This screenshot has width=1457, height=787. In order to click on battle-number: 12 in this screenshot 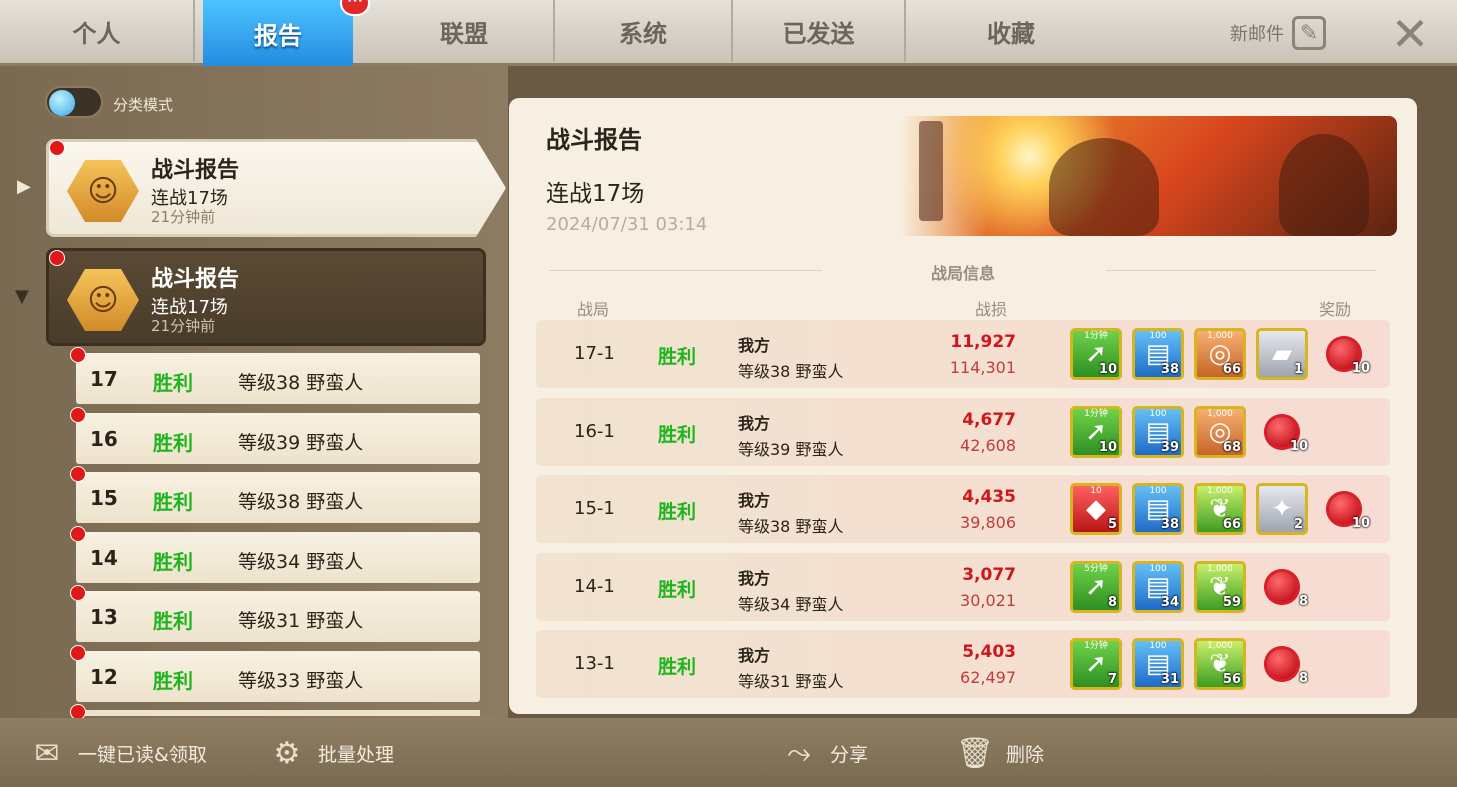, I will do `click(104, 676)`.